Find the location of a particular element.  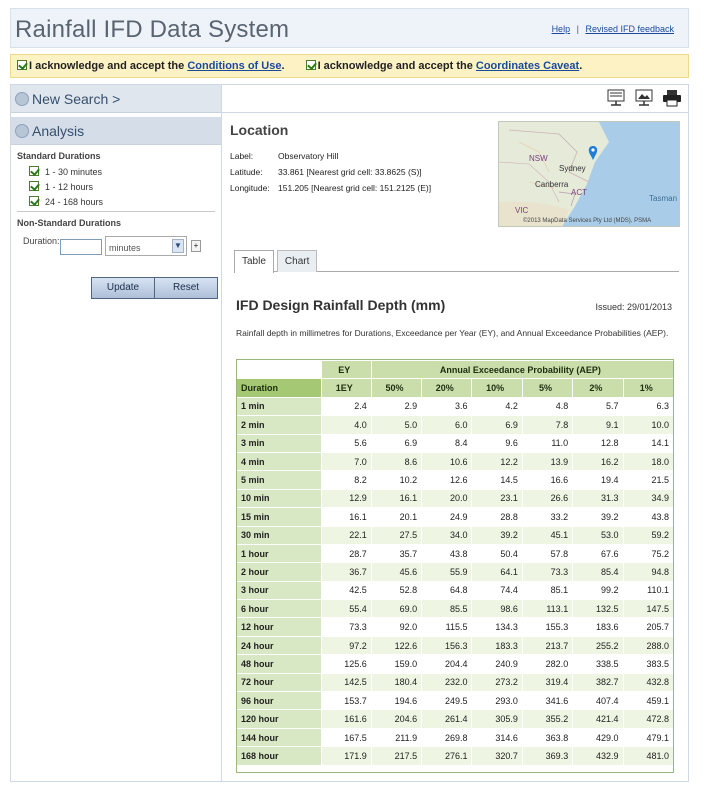

analysis-header: Analysis is located at coordinates (116, 131).